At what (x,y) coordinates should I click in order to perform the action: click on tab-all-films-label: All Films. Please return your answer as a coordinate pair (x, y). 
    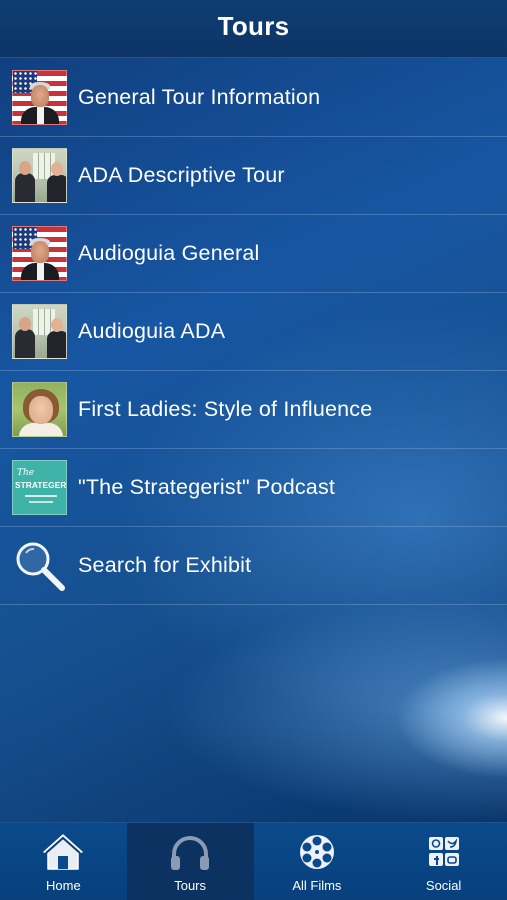
    Looking at the image, I should click on (317, 885).